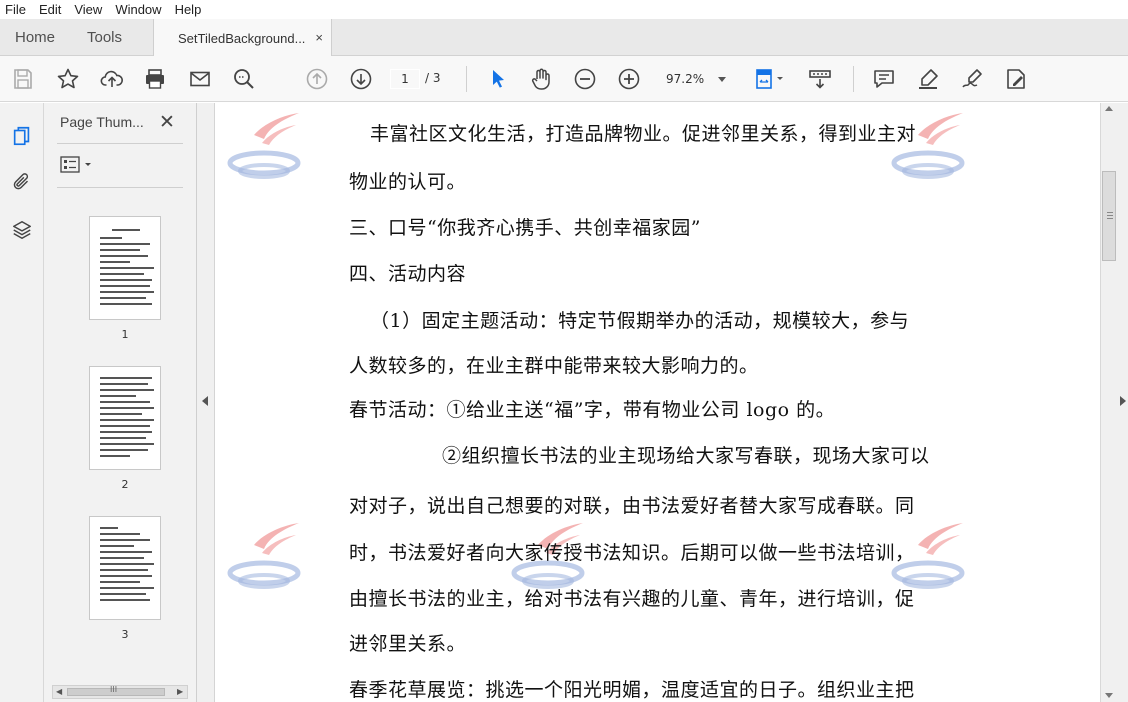  Describe the element at coordinates (125, 484) in the screenshot. I see `page-thumbnail-label: 2` at that location.